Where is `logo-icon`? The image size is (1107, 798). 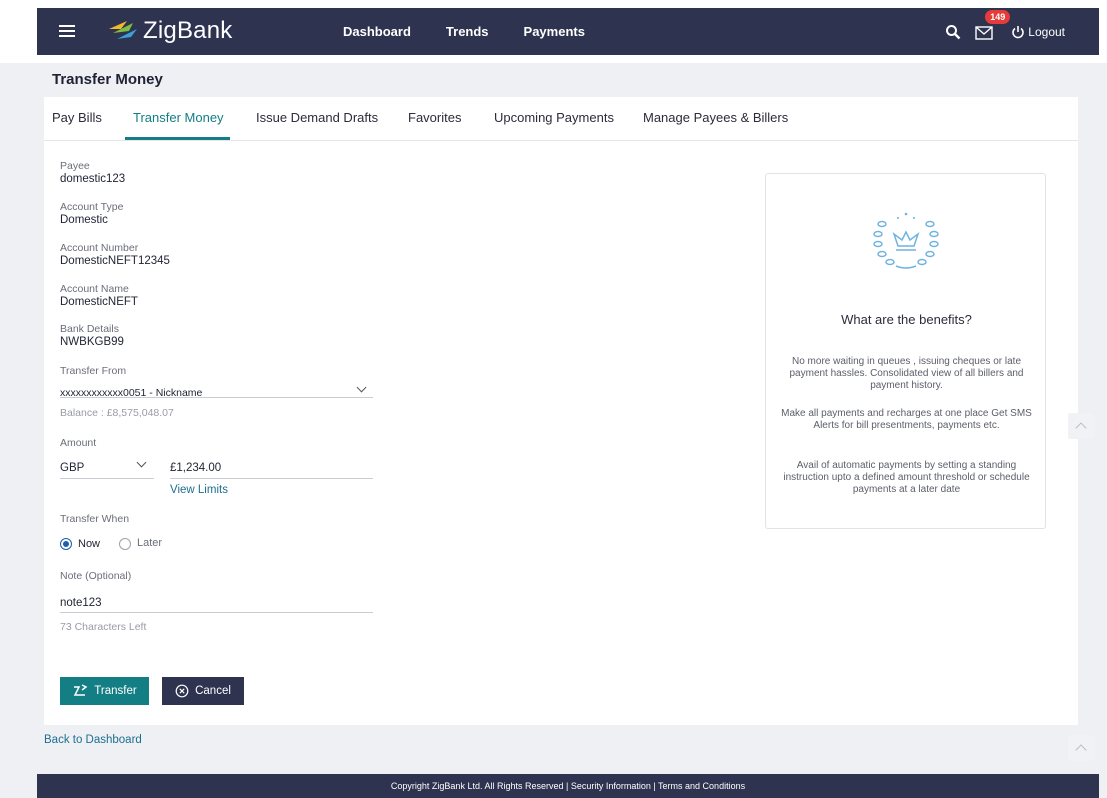 logo-icon is located at coordinates (123, 30).